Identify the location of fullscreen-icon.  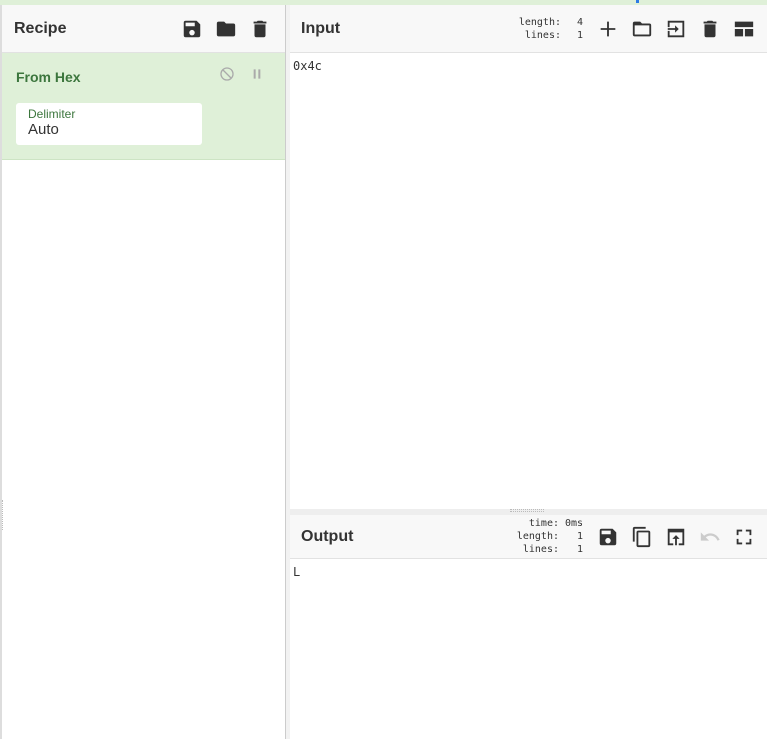
(744, 537).